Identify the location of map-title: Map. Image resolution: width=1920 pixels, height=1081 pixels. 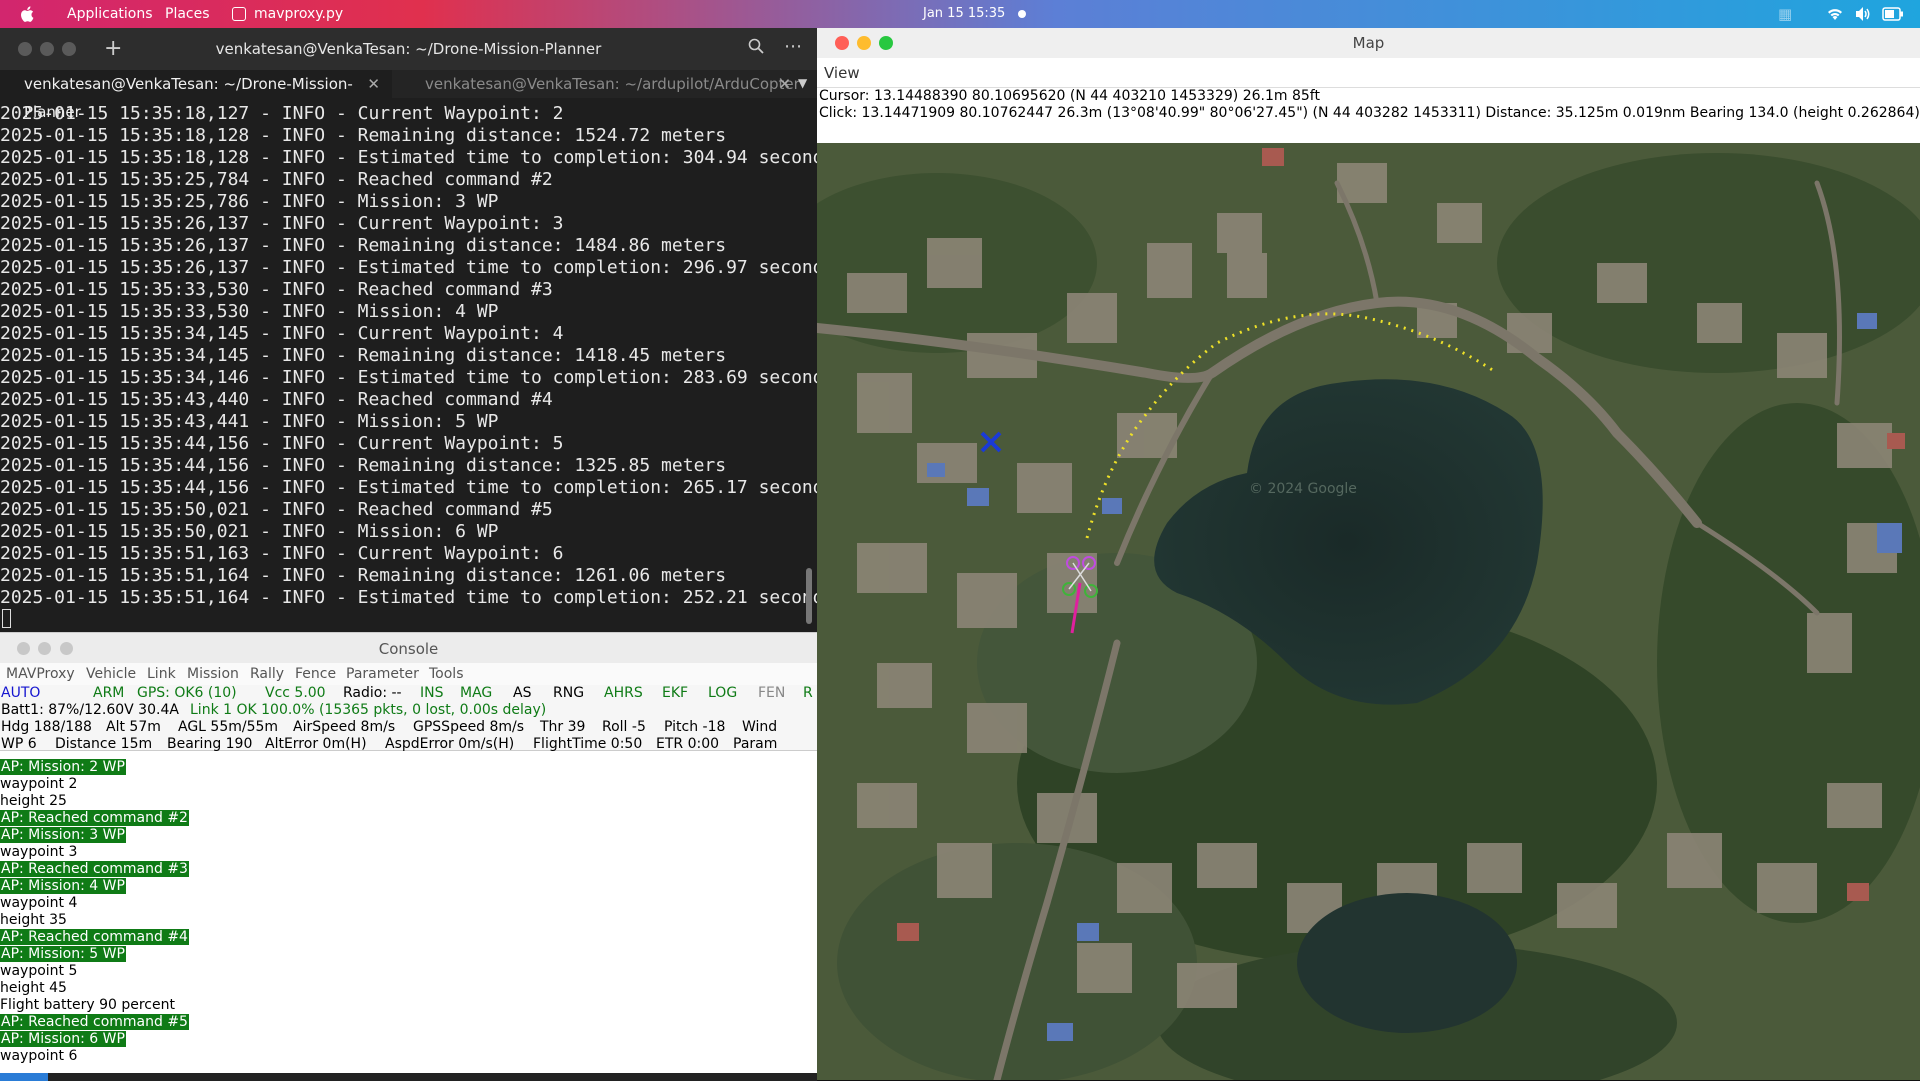
(1368, 43).